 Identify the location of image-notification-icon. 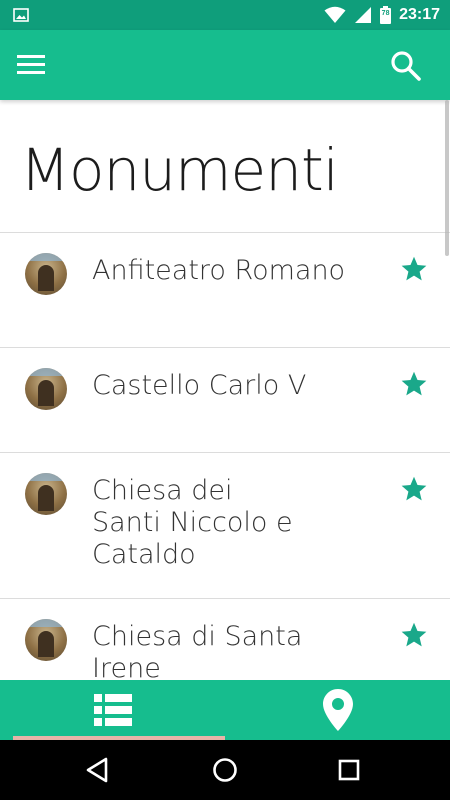
(21, 15).